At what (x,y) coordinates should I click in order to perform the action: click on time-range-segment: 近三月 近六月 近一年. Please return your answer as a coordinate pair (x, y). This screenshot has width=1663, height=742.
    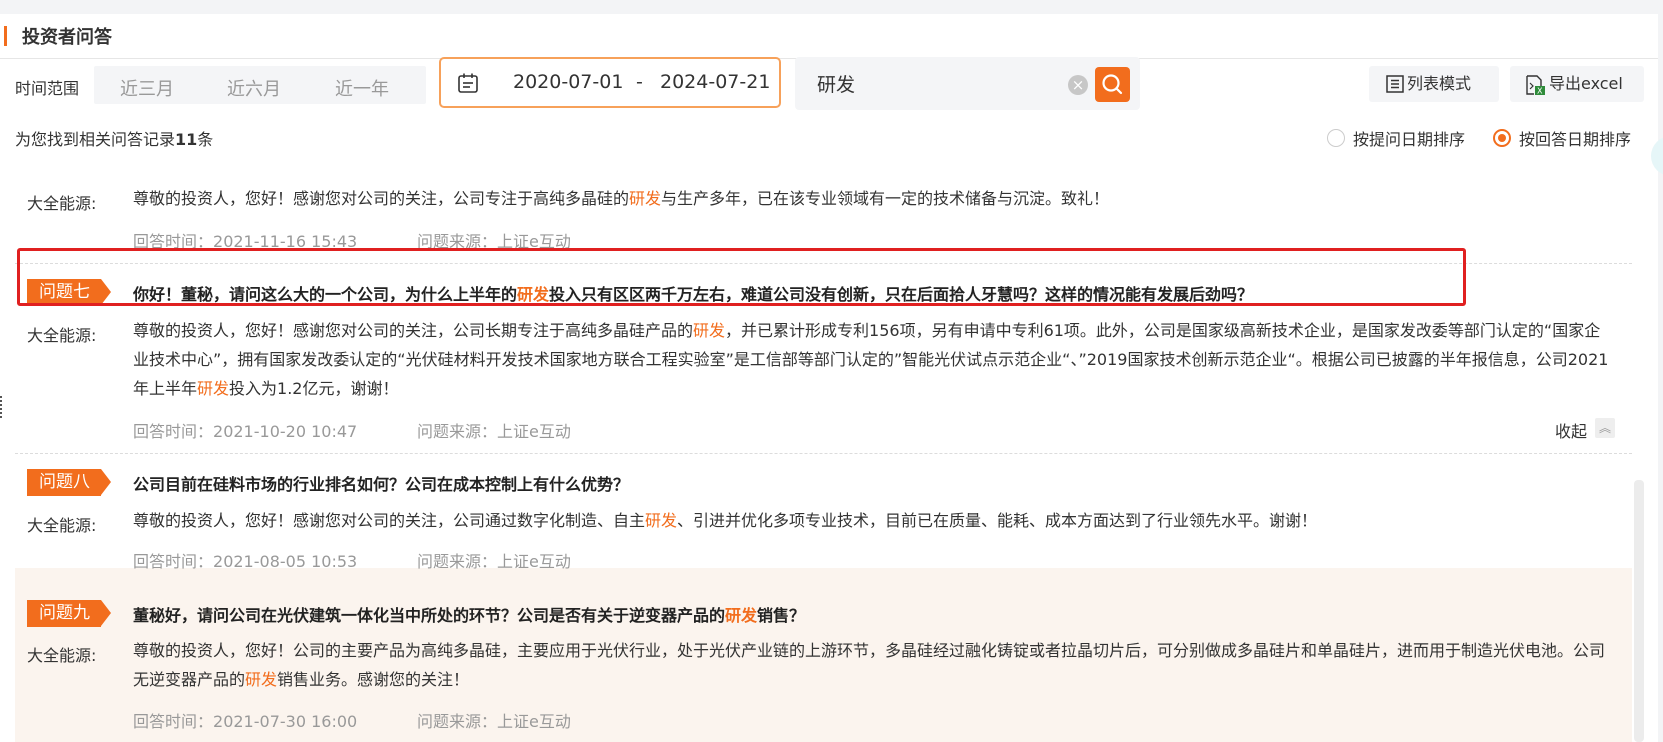
    Looking at the image, I should click on (260, 85).